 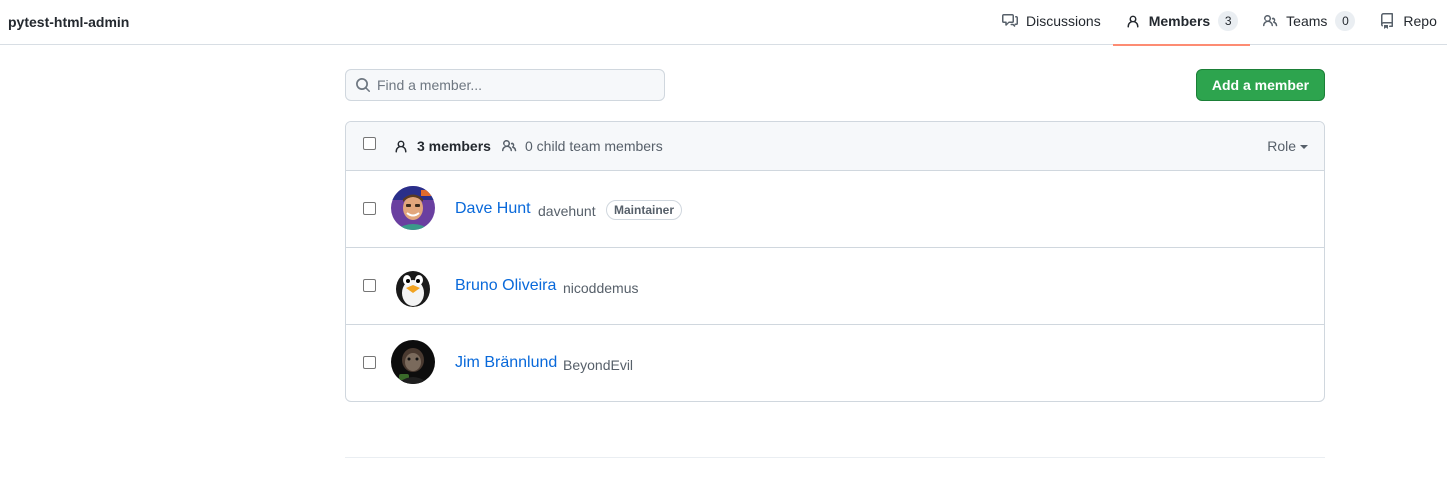 I want to click on member-row: Dave Hunt davehunt Maintainer, so click(x=835, y=209).